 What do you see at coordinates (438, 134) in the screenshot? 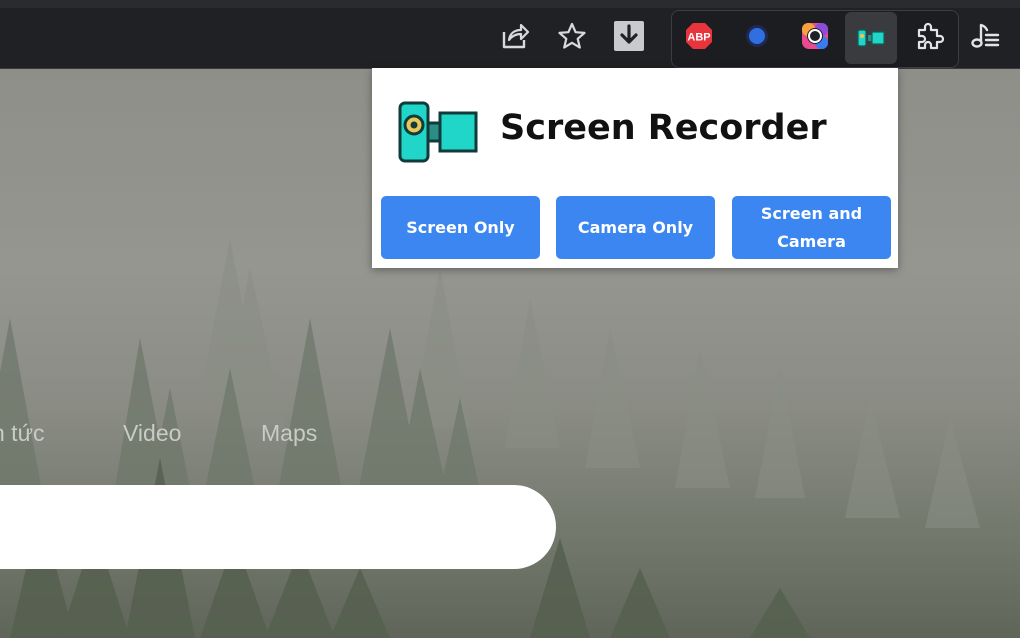
I see `video-camera-icon` at bounding box center [438, 134].